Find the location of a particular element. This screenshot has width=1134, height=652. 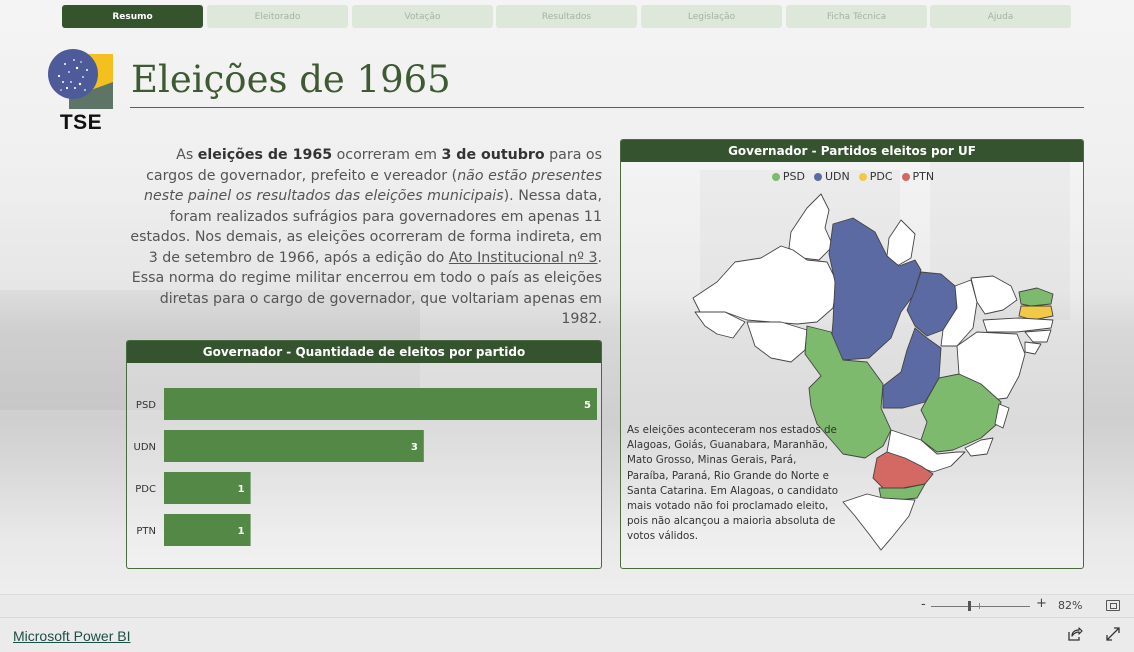

map-state-pe is located at coordinates (1018, 325).